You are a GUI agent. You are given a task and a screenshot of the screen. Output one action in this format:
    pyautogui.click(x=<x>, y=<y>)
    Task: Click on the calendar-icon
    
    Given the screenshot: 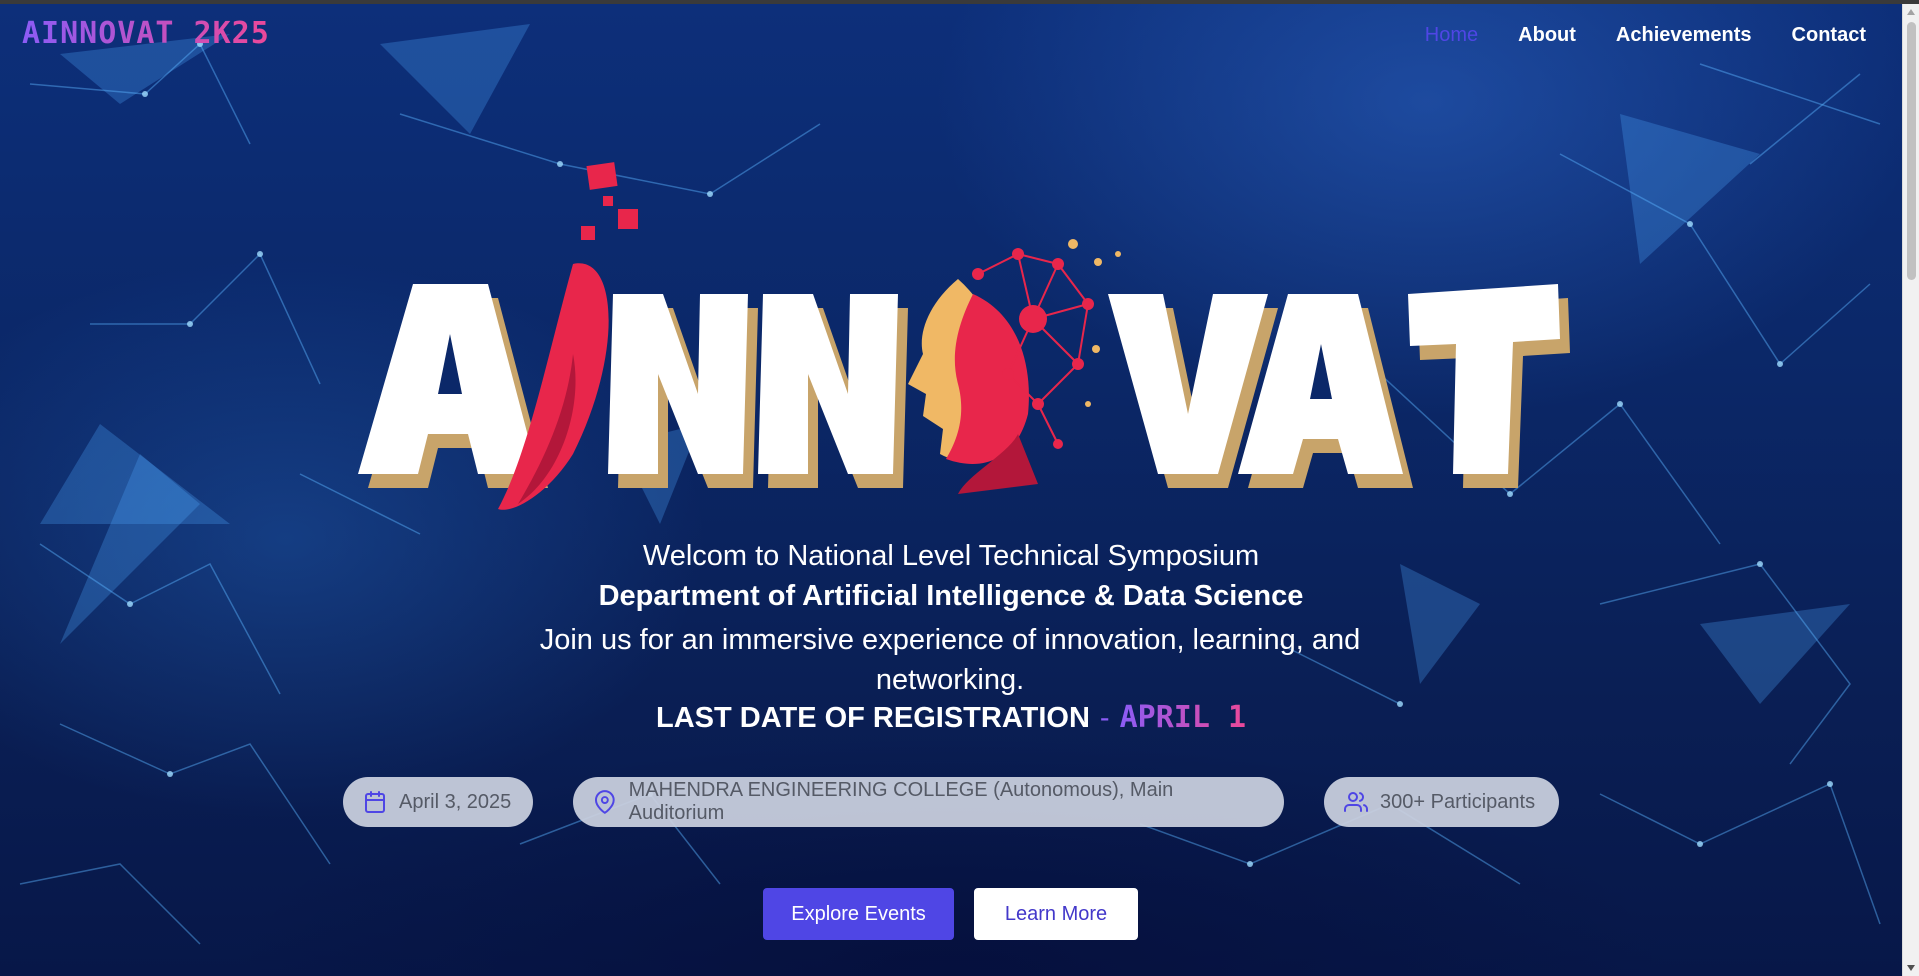 What is the action you would take?
    pyautogui.click(x=375, y=802)
    